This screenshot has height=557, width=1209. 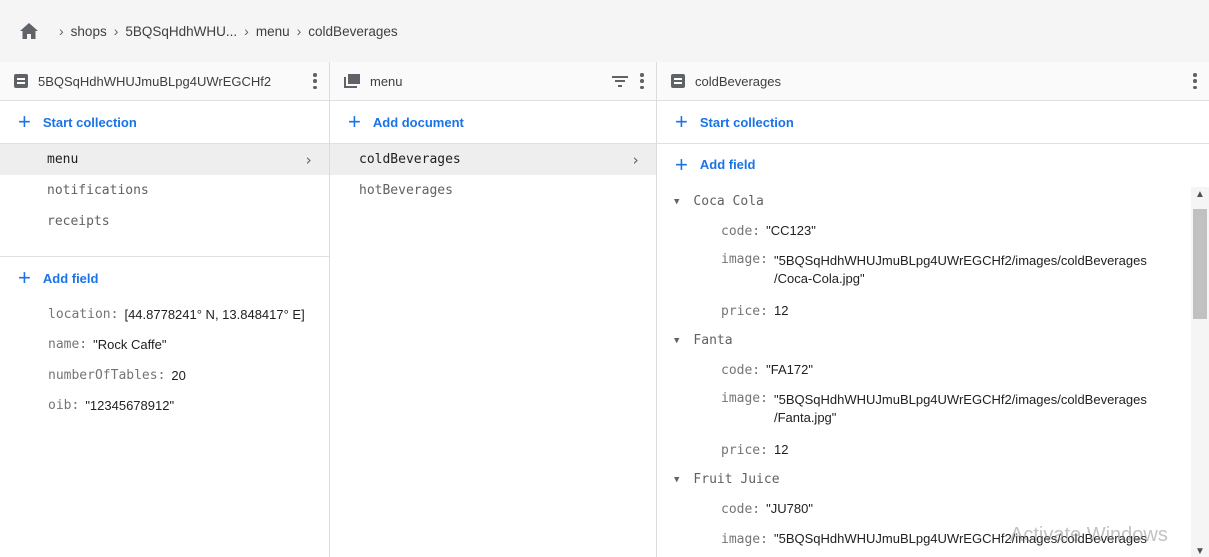 What do you see at coordinates (924, 231) in the screenshot?
I see `subfield-row: code: "CC123"` at bounding box center [924, 231].